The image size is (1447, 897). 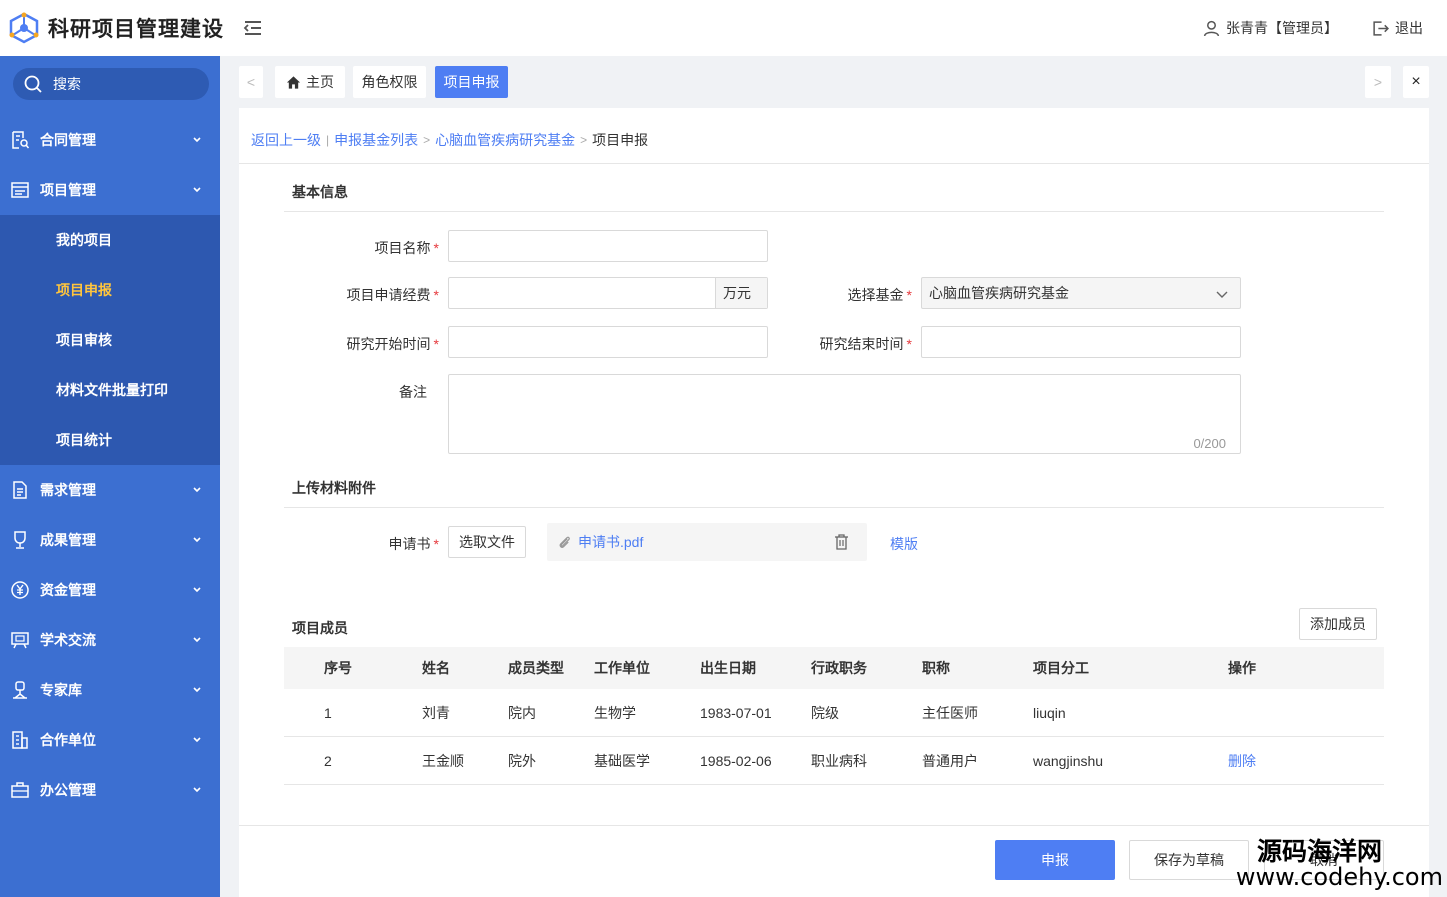 What do you see at coordinates (852, 344) in the screenshot?
I see `end-date-label: 研究结束时间 *` at bounding box center [852, 344].